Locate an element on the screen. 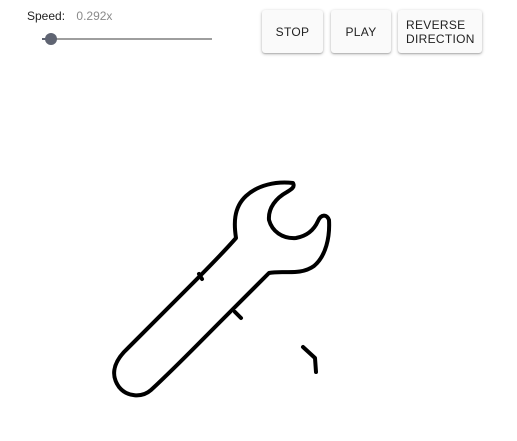 This screenshot has height=441, width=517. speed-label: Speed: is located at coordinates (46, 16).